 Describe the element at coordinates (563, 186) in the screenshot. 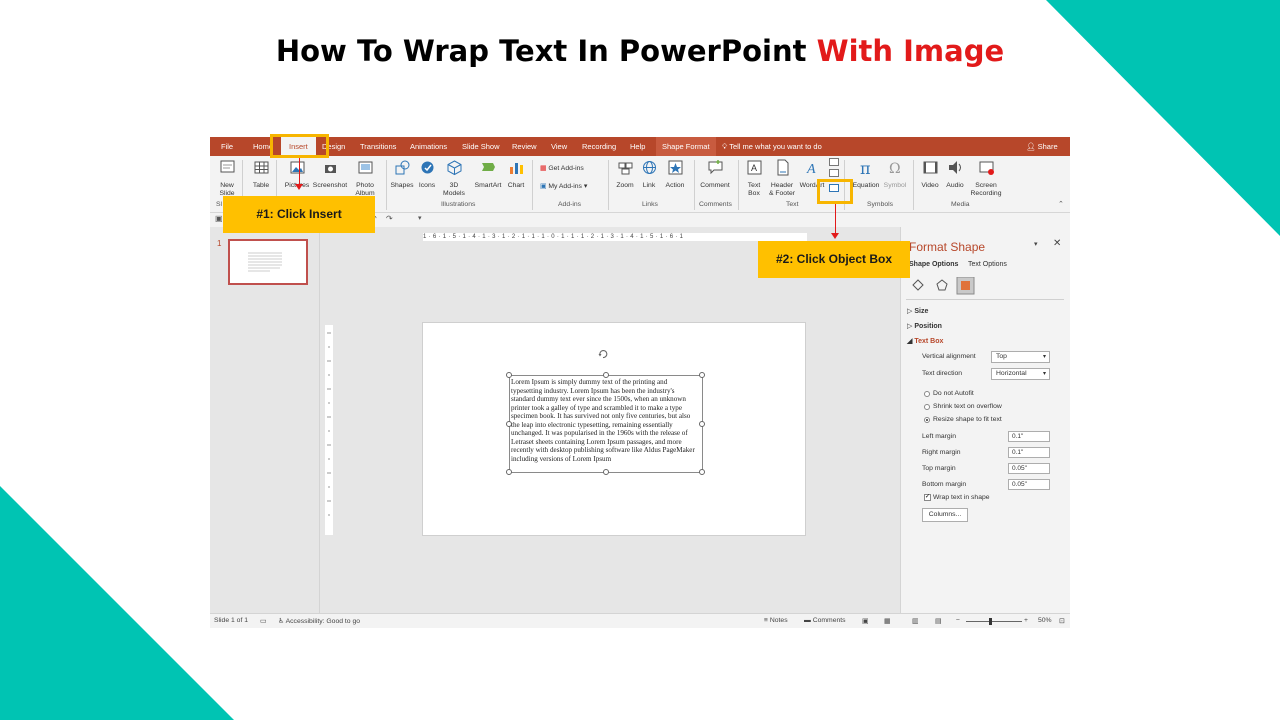

I see `my-addins-button: ▣ My Add-ins ▾` at that location.